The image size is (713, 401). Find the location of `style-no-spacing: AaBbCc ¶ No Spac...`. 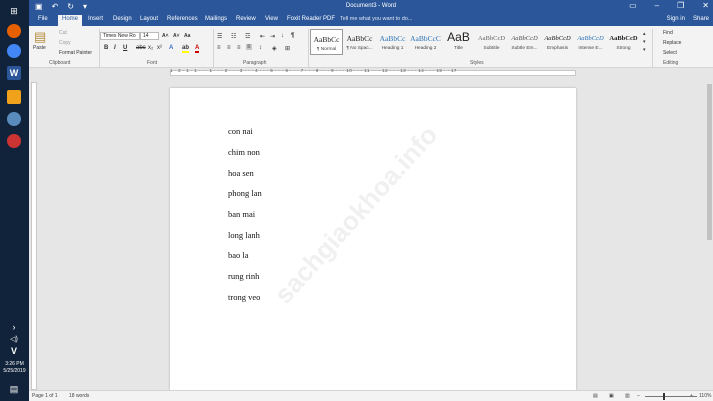

style-no-spacing: AaBbCc ¶ No Spac... is located at coordinates (359, 42).